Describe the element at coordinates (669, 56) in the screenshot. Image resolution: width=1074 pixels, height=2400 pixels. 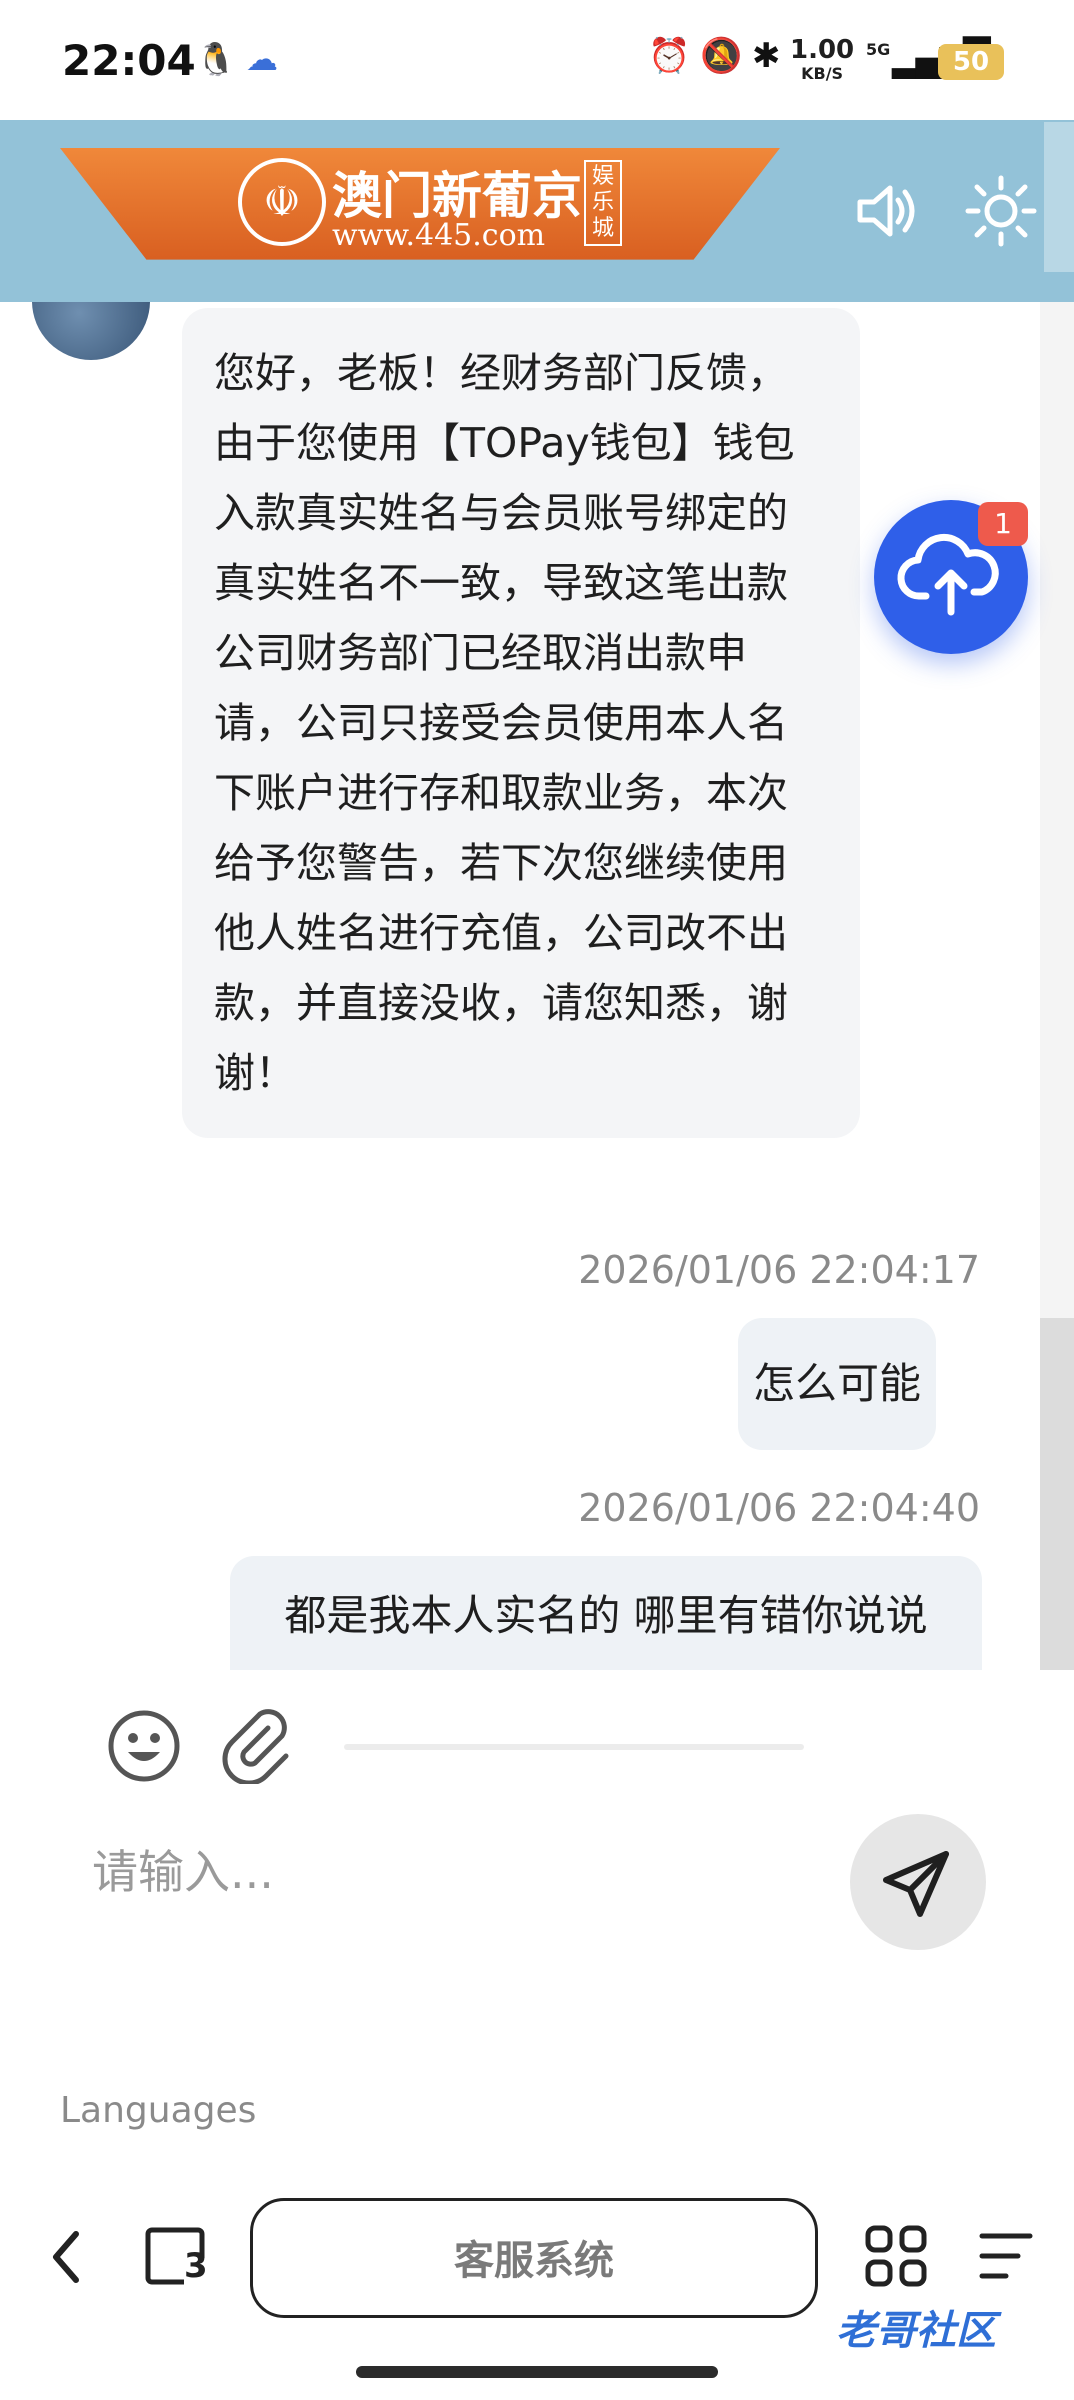
I see `alarm-icon: ⏰` at that location.